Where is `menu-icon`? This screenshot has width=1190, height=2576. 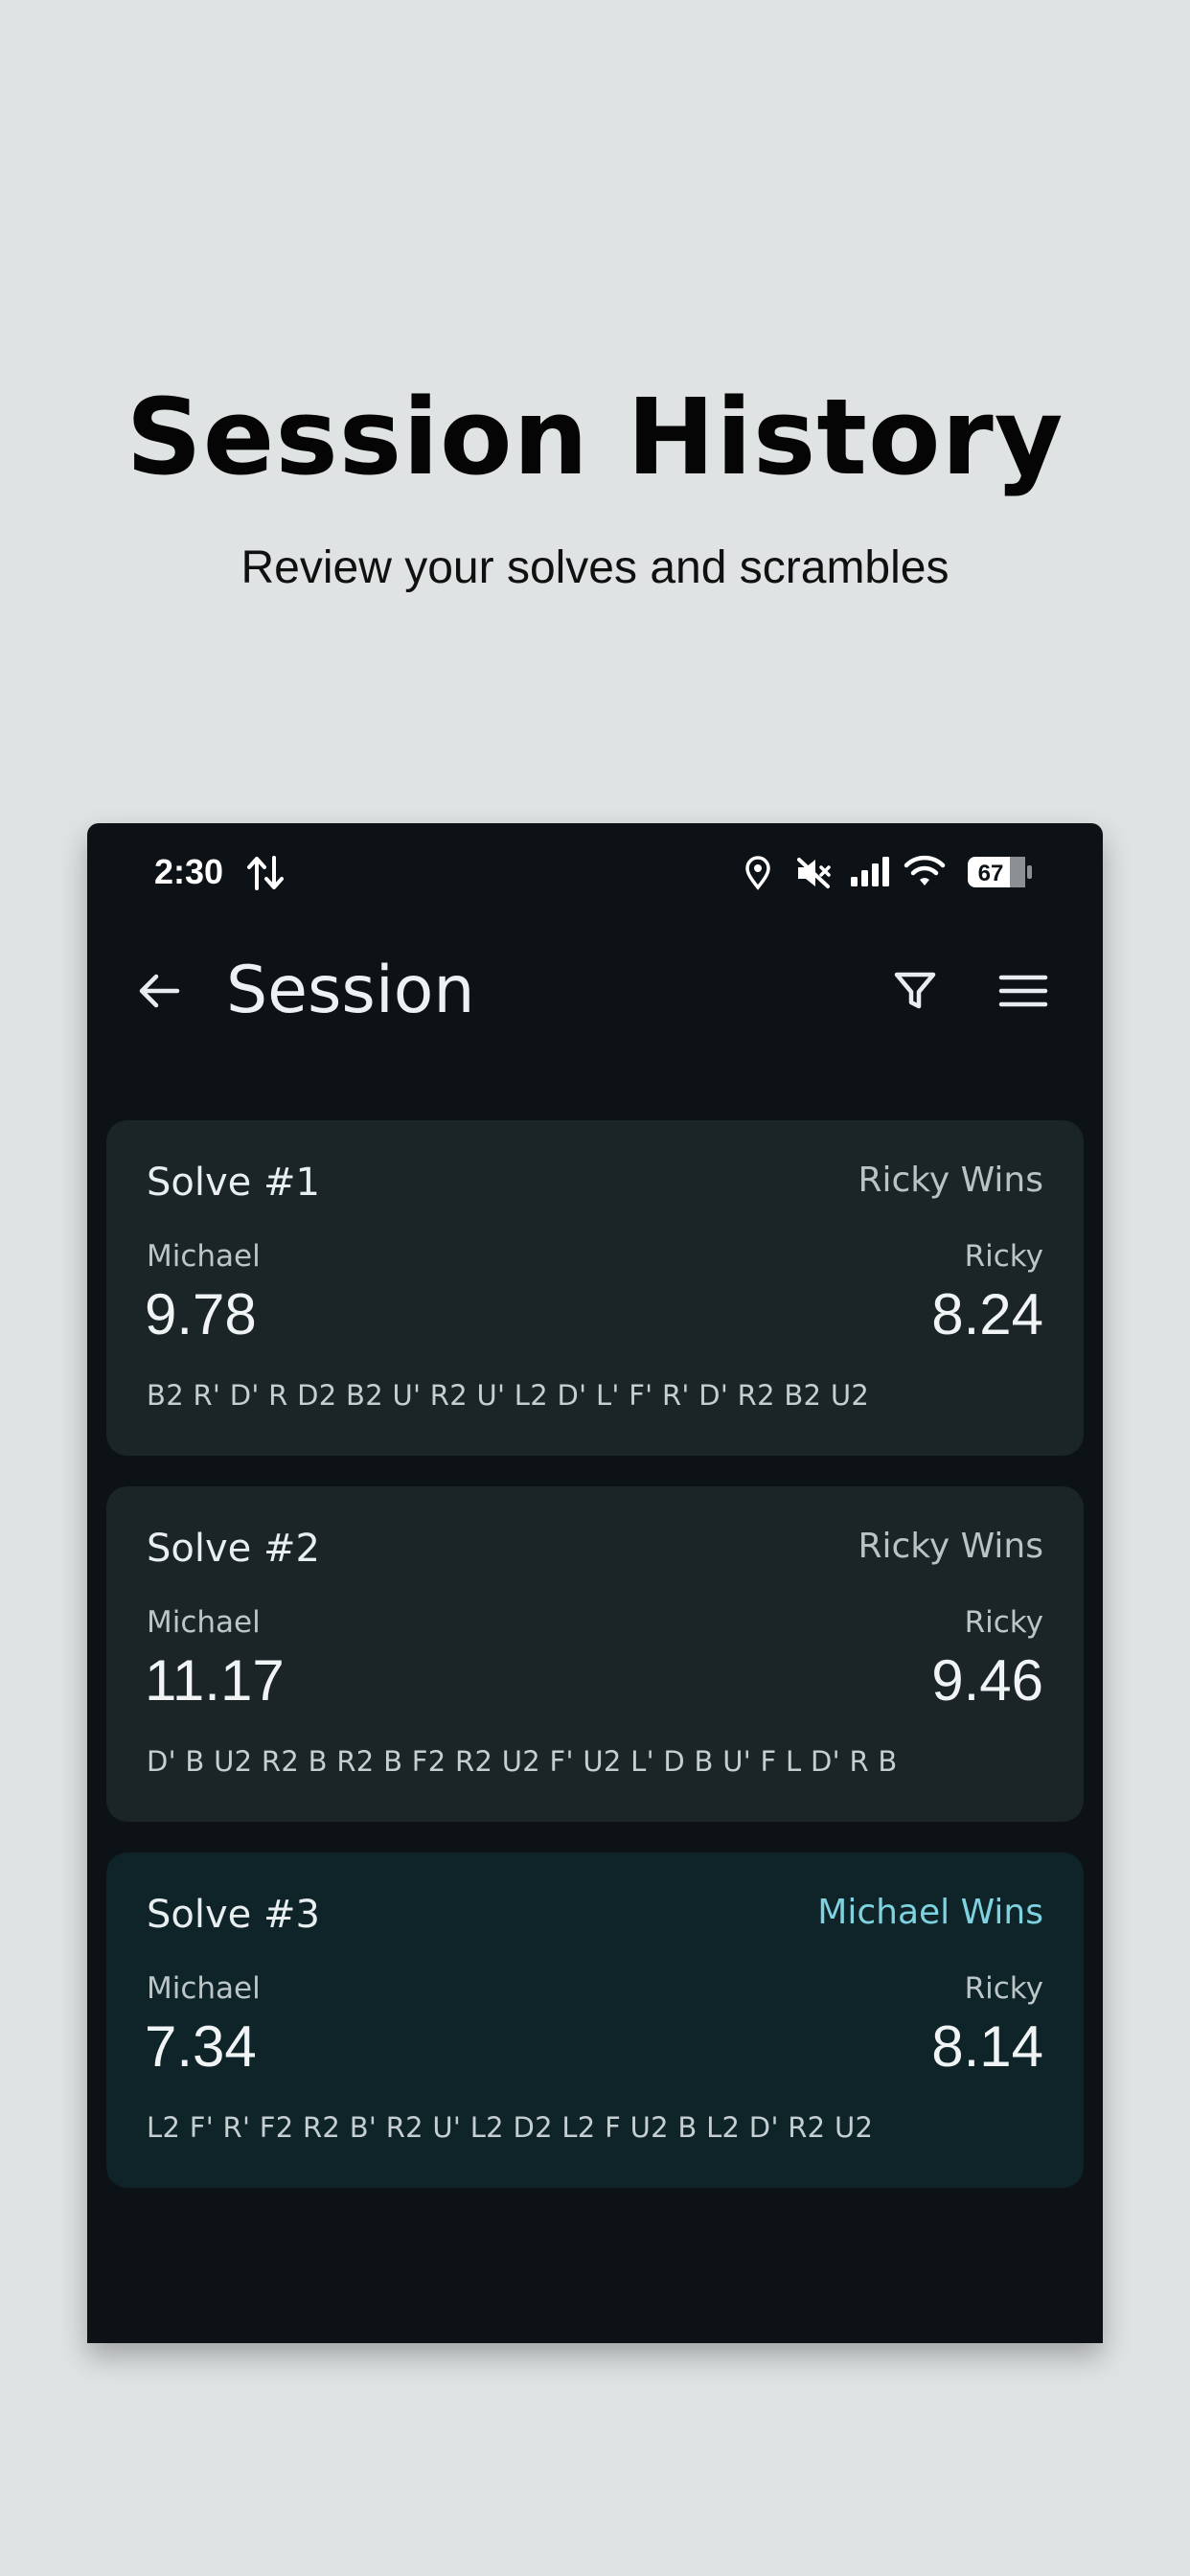
menu-icon is located at coordinates (1023, 991).